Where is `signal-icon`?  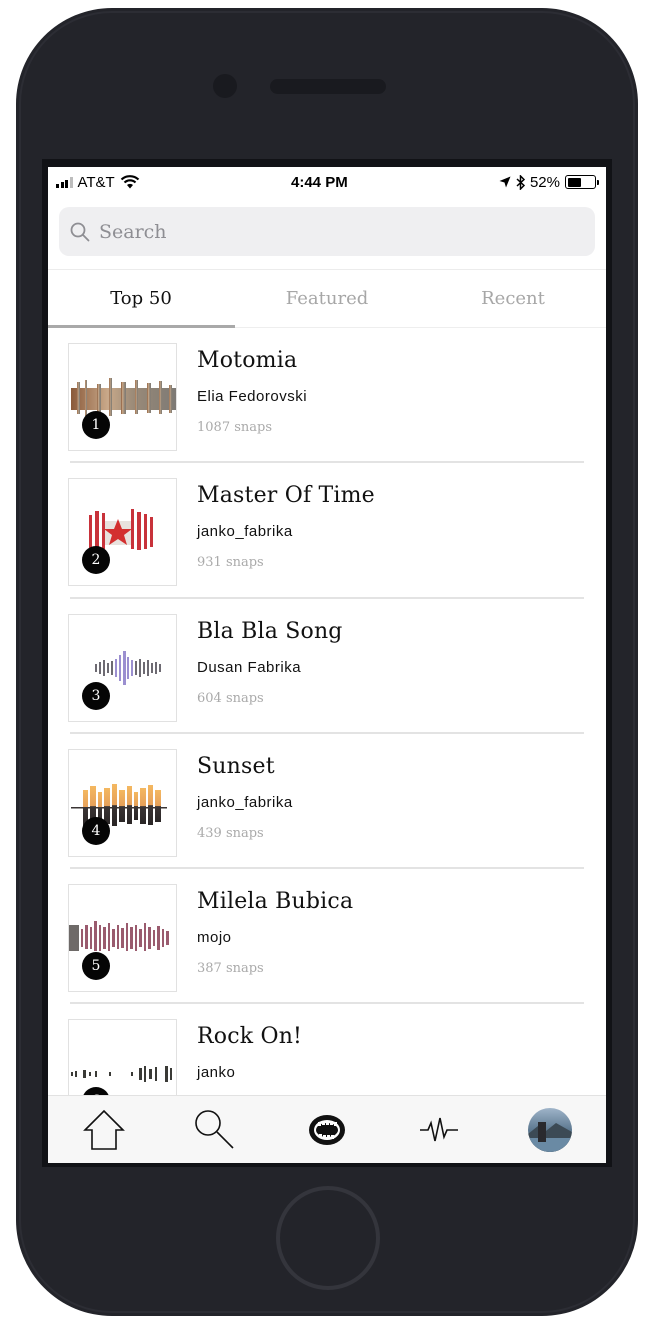
signal-icon is located at coordinates (64, 182).